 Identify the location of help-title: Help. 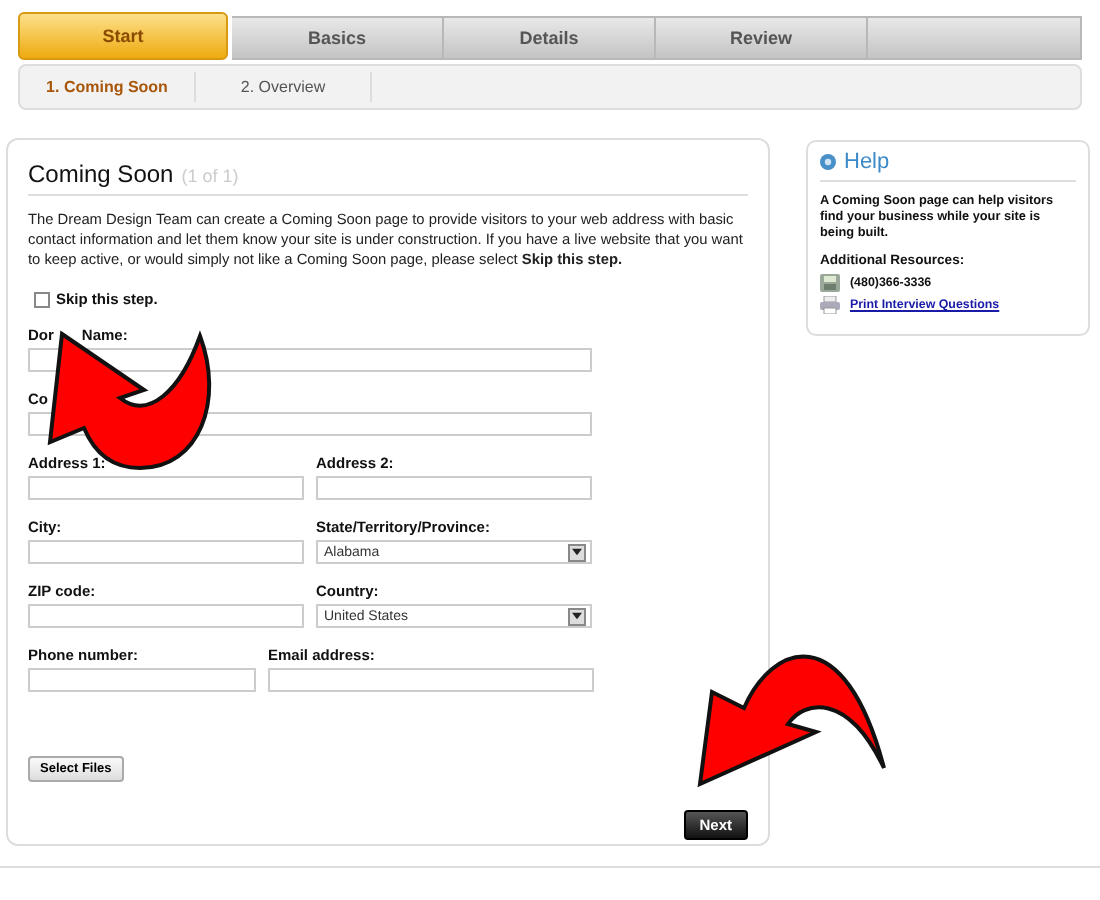
(867, 162).